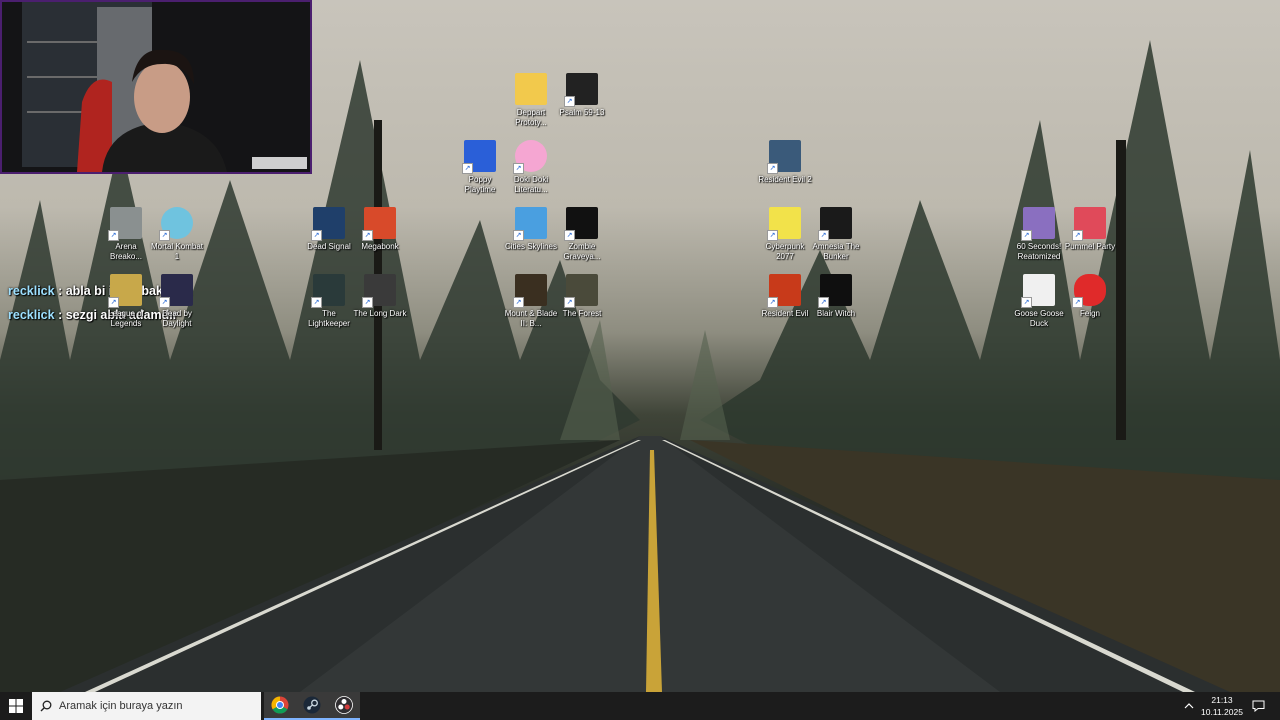 Image resolution: width=1280 pixels, height=720 pixels. I want to click on icon-label: Goose Goose Duck, so click(1039, 318).